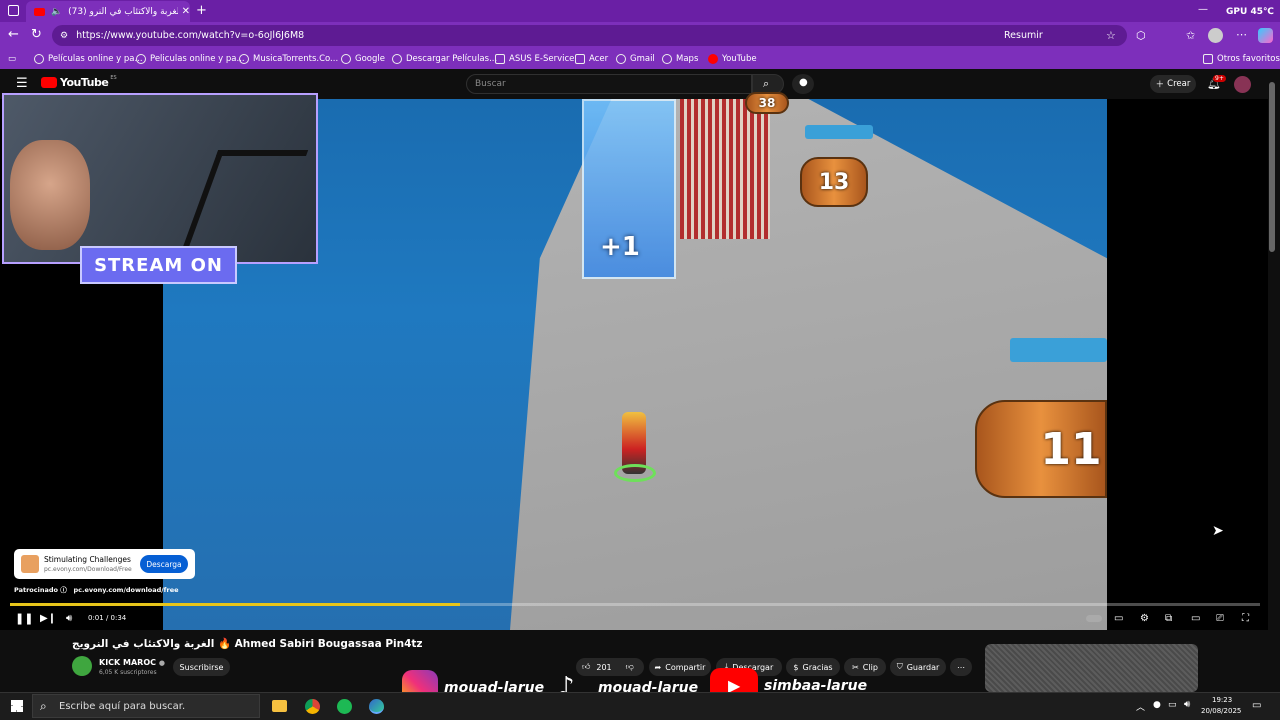  What do you see at coordinates (1262, 12) in the screenshot?
I see `gpu-value: 45℃` at bounding box center [1262, 12].